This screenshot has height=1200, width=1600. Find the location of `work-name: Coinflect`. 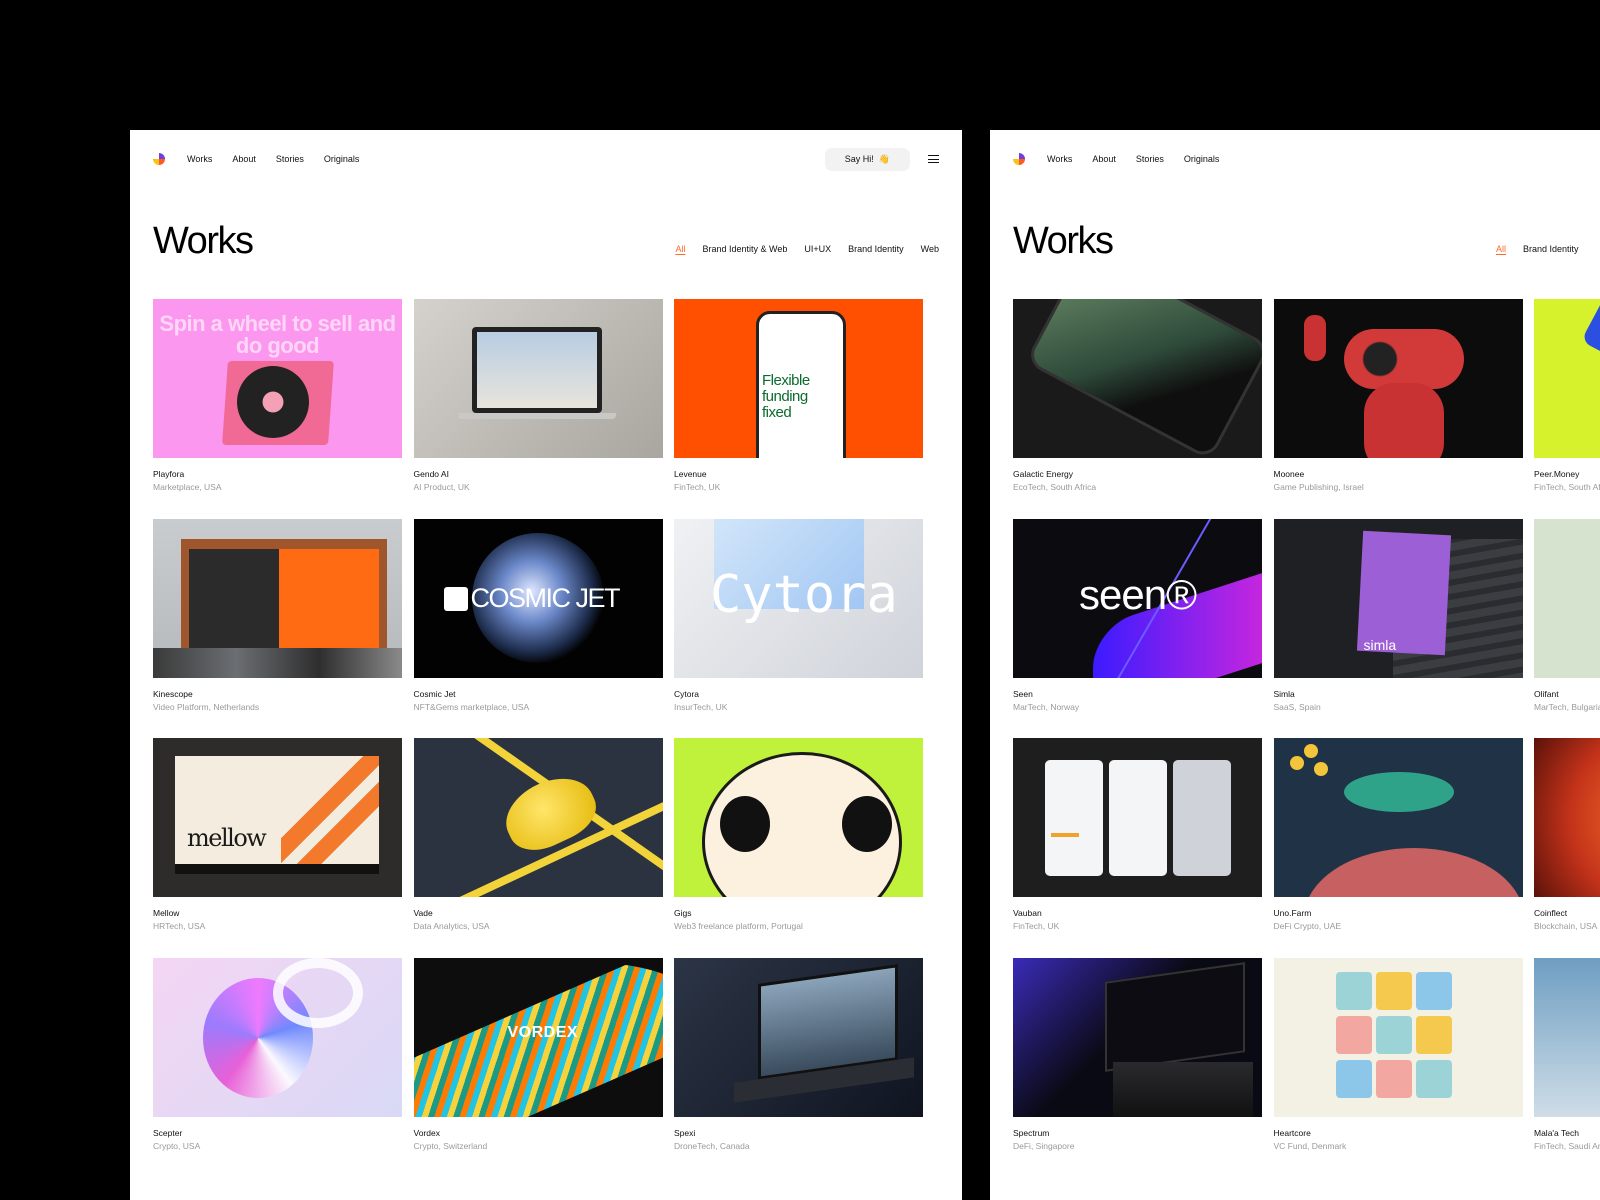

work-name: Coinflect is located at coordinates (1567, 913).